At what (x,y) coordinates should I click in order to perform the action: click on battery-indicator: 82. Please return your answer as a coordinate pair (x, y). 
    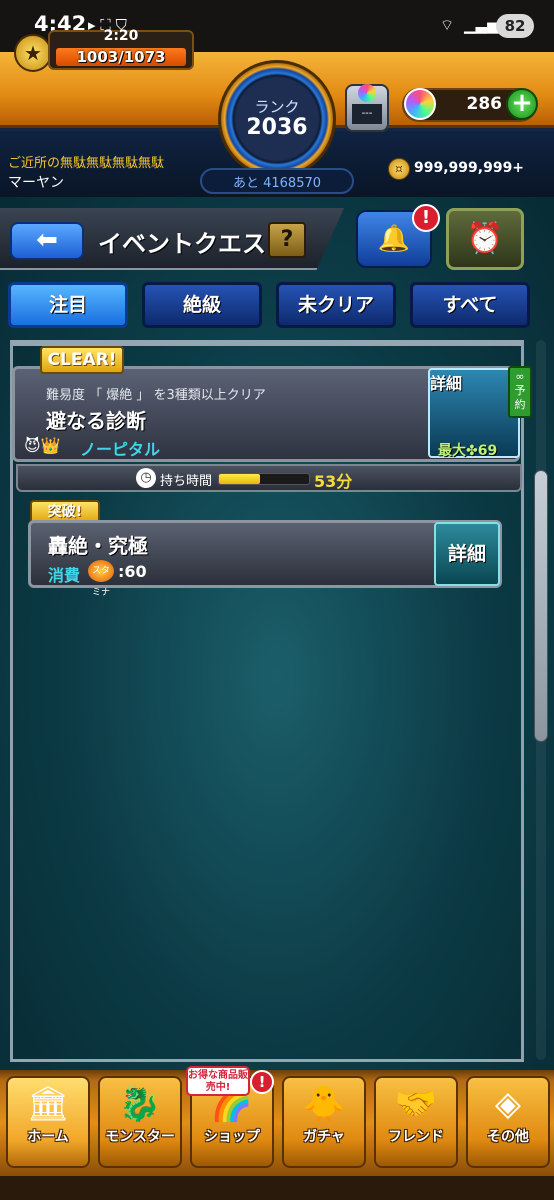
    Looking at the image, I should click on (515, 26).